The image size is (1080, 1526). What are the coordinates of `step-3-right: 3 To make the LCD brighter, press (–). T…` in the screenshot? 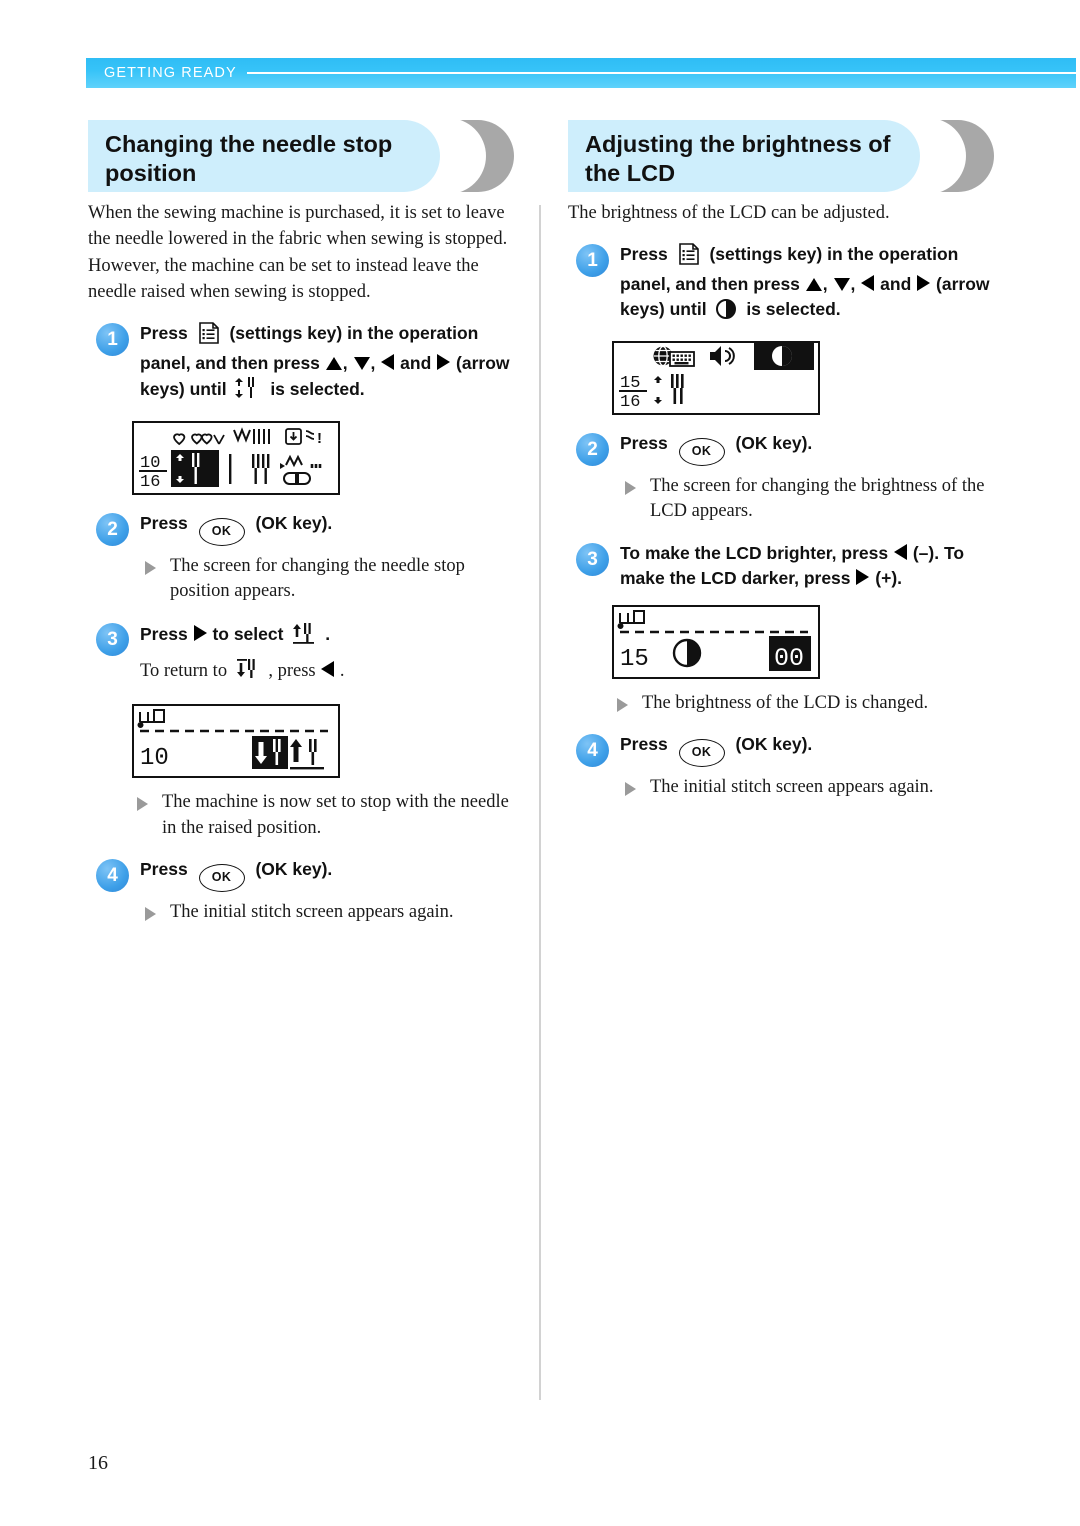 It's located at (783, 566).